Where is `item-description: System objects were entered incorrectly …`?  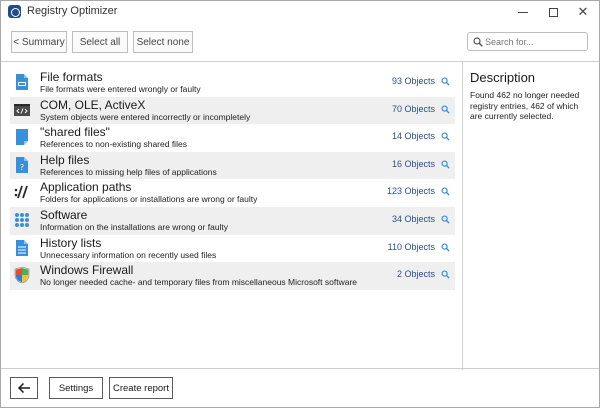 item-description: System objects were entered incorrectly … is located at coordinates (145, 116).